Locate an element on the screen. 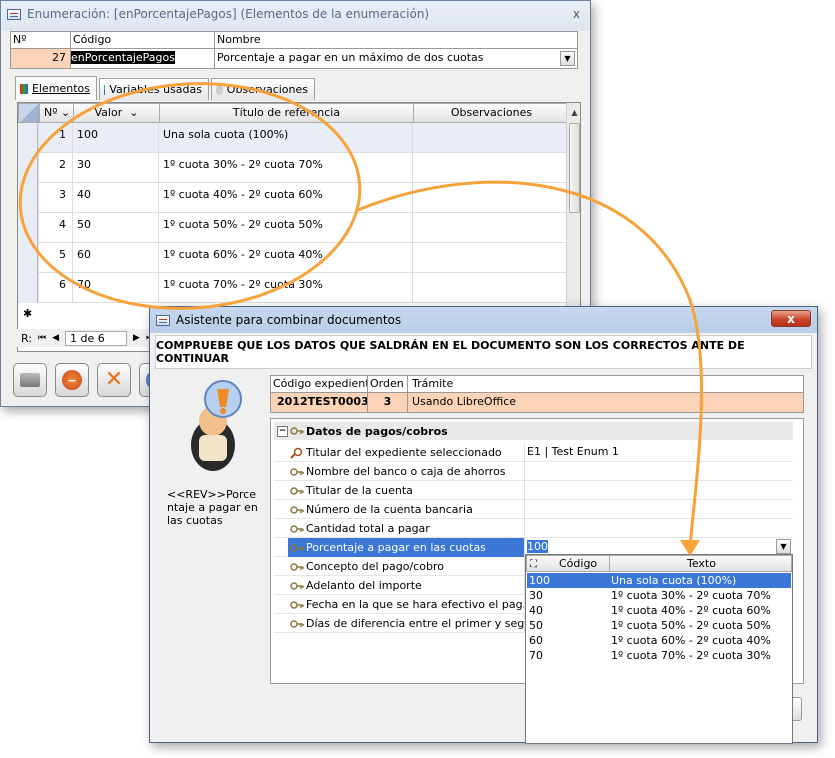 The height and width of the screenshot is (758, 835). wizard-title: Asistente para combinar documentos is located at coordinates (289, 320).